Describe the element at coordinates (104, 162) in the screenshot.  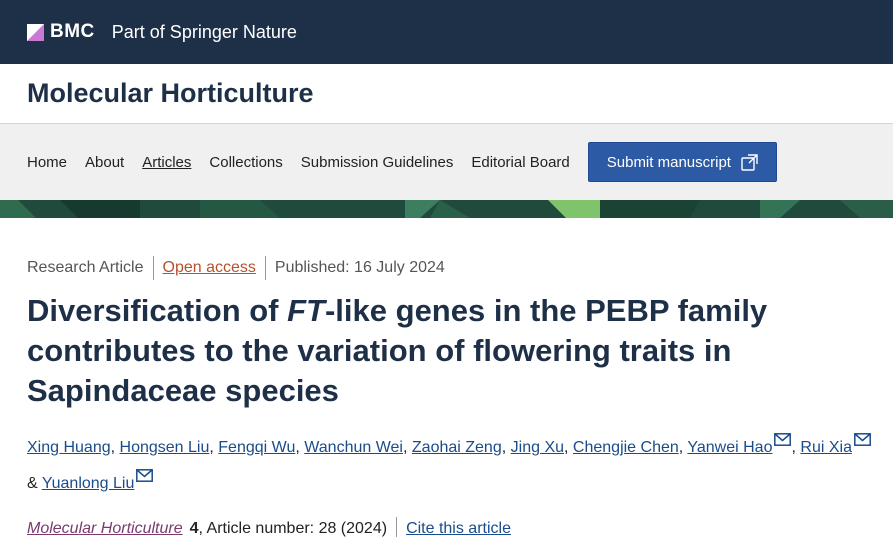
I see `nav-about: About` at that location.